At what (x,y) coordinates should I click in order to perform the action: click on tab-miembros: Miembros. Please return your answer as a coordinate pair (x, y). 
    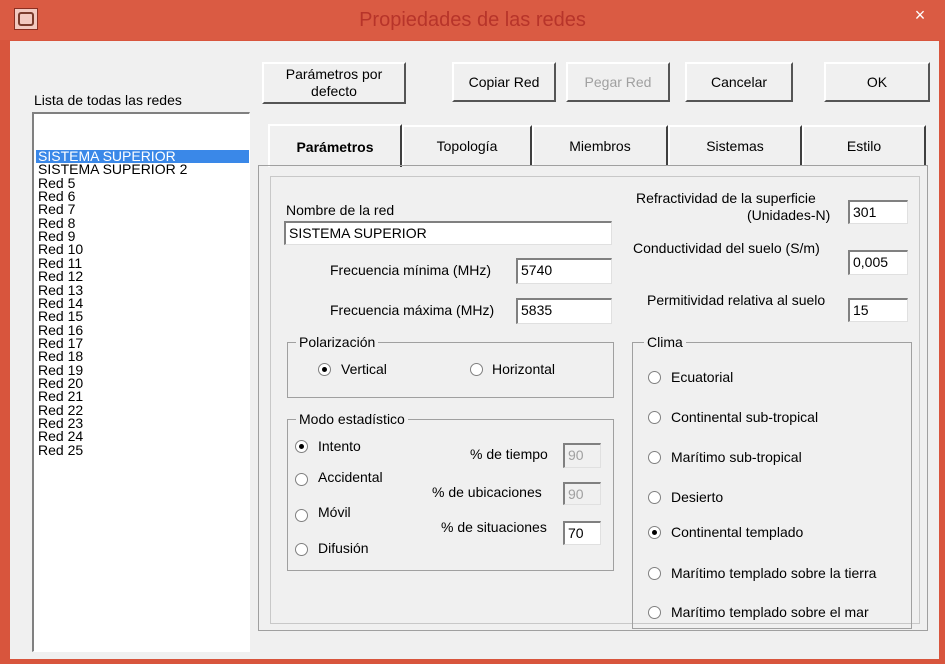
    Looking at the image, I should click on (600, 145).